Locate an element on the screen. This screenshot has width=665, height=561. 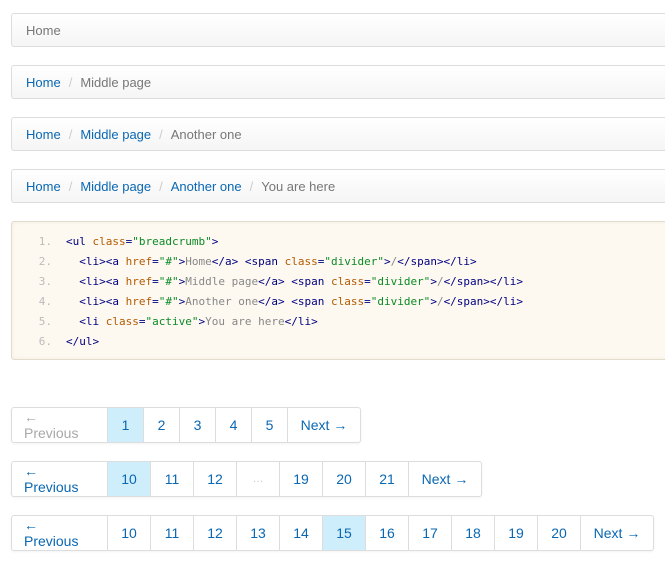
line-number: 6. is located at coordinates (45, 341).